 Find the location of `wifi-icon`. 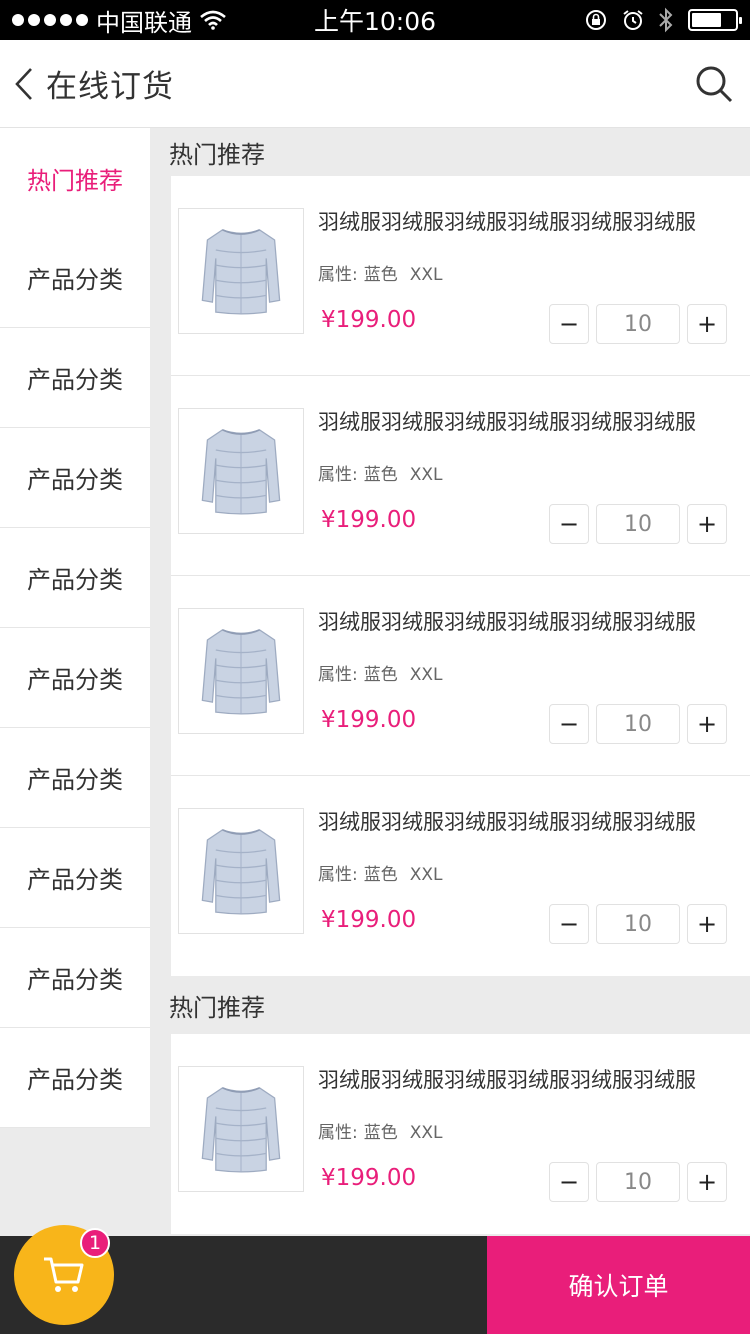

wifi-icon is located at coordinates (213, 20).